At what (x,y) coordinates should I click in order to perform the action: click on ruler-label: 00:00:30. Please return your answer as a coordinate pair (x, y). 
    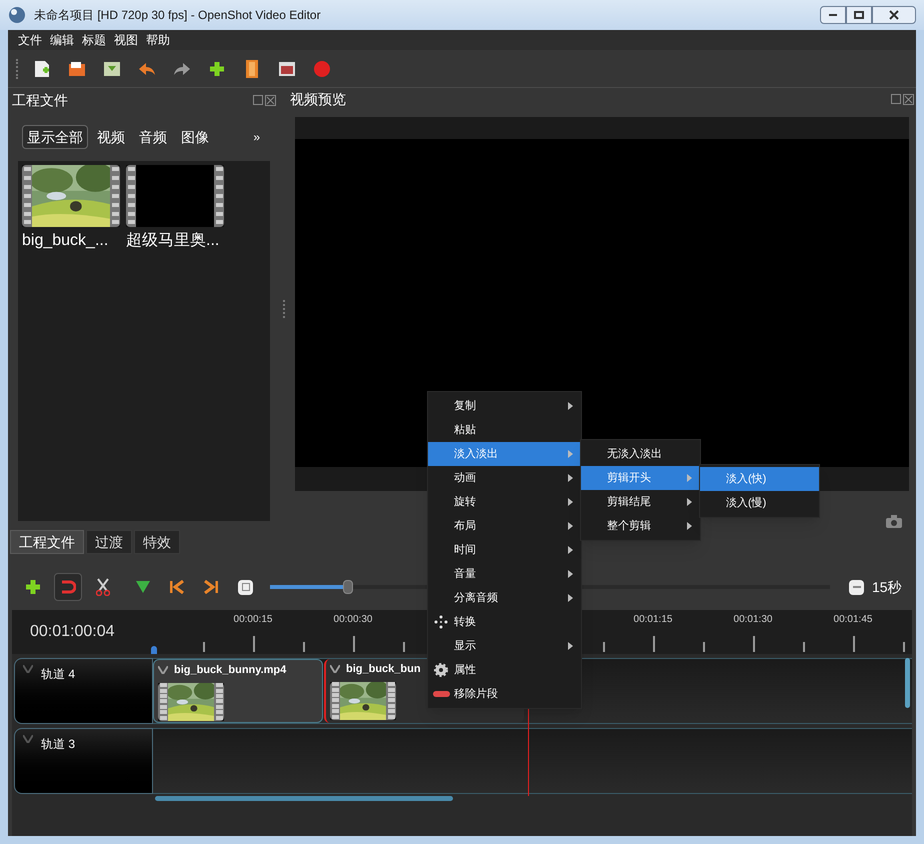
    Looking at the image, I should click on (353, 620).